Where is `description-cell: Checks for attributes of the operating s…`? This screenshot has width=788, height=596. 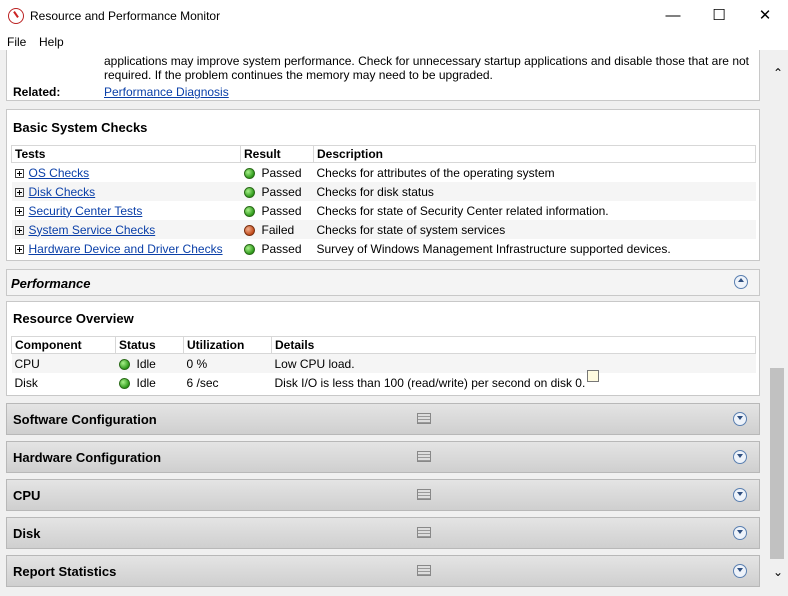
description-cell: Checks for attributes of the operating s… is located at coordinates (435, 172).